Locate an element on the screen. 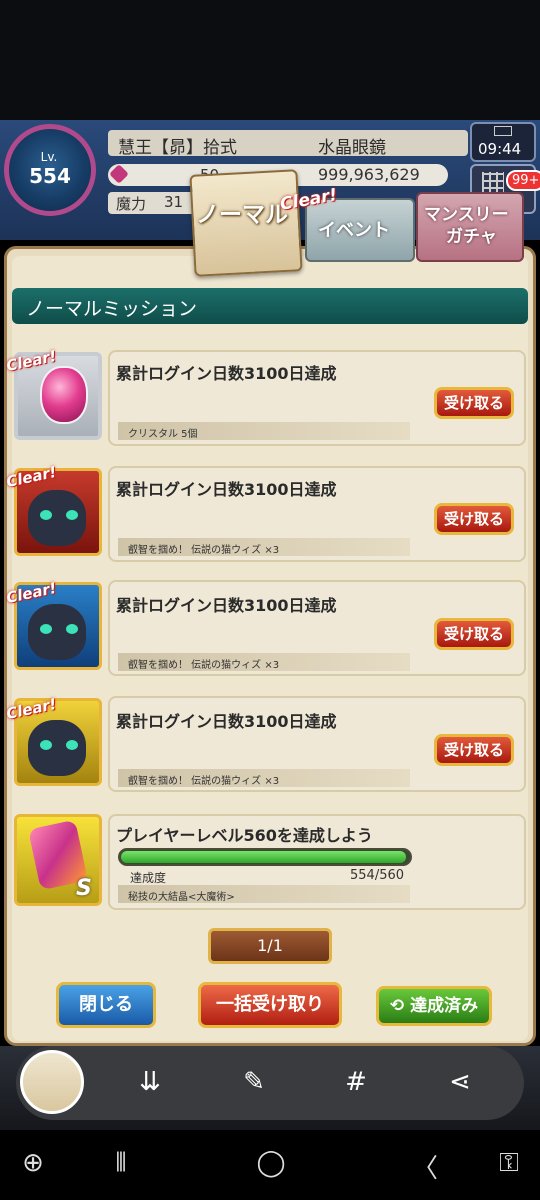 This screenshot has width=540, height=1200. share-icon: ⋖ is located at coordinates (460, 1082).